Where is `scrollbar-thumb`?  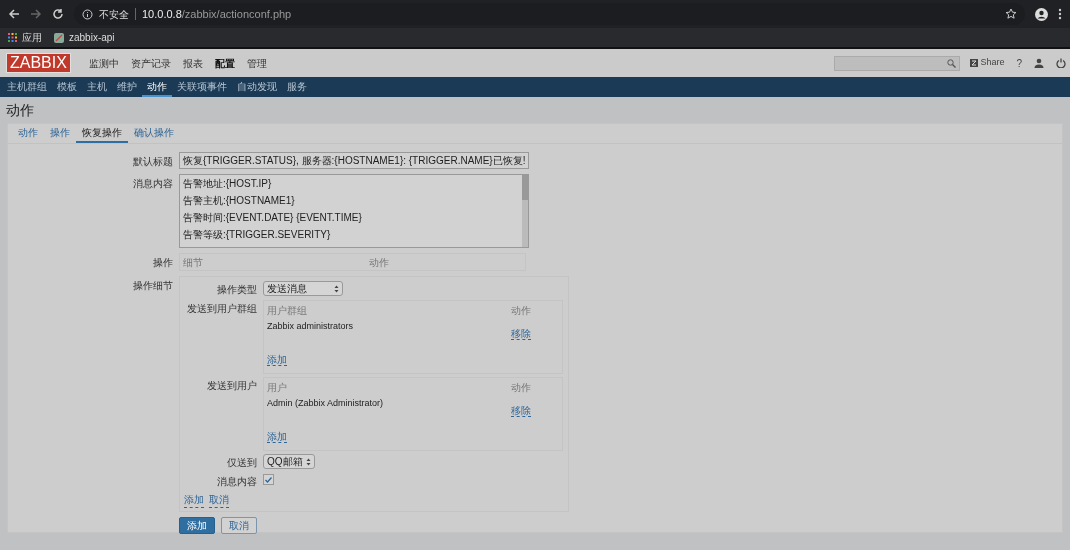
scrollbar-thumb is located at coordinates (525, 187).